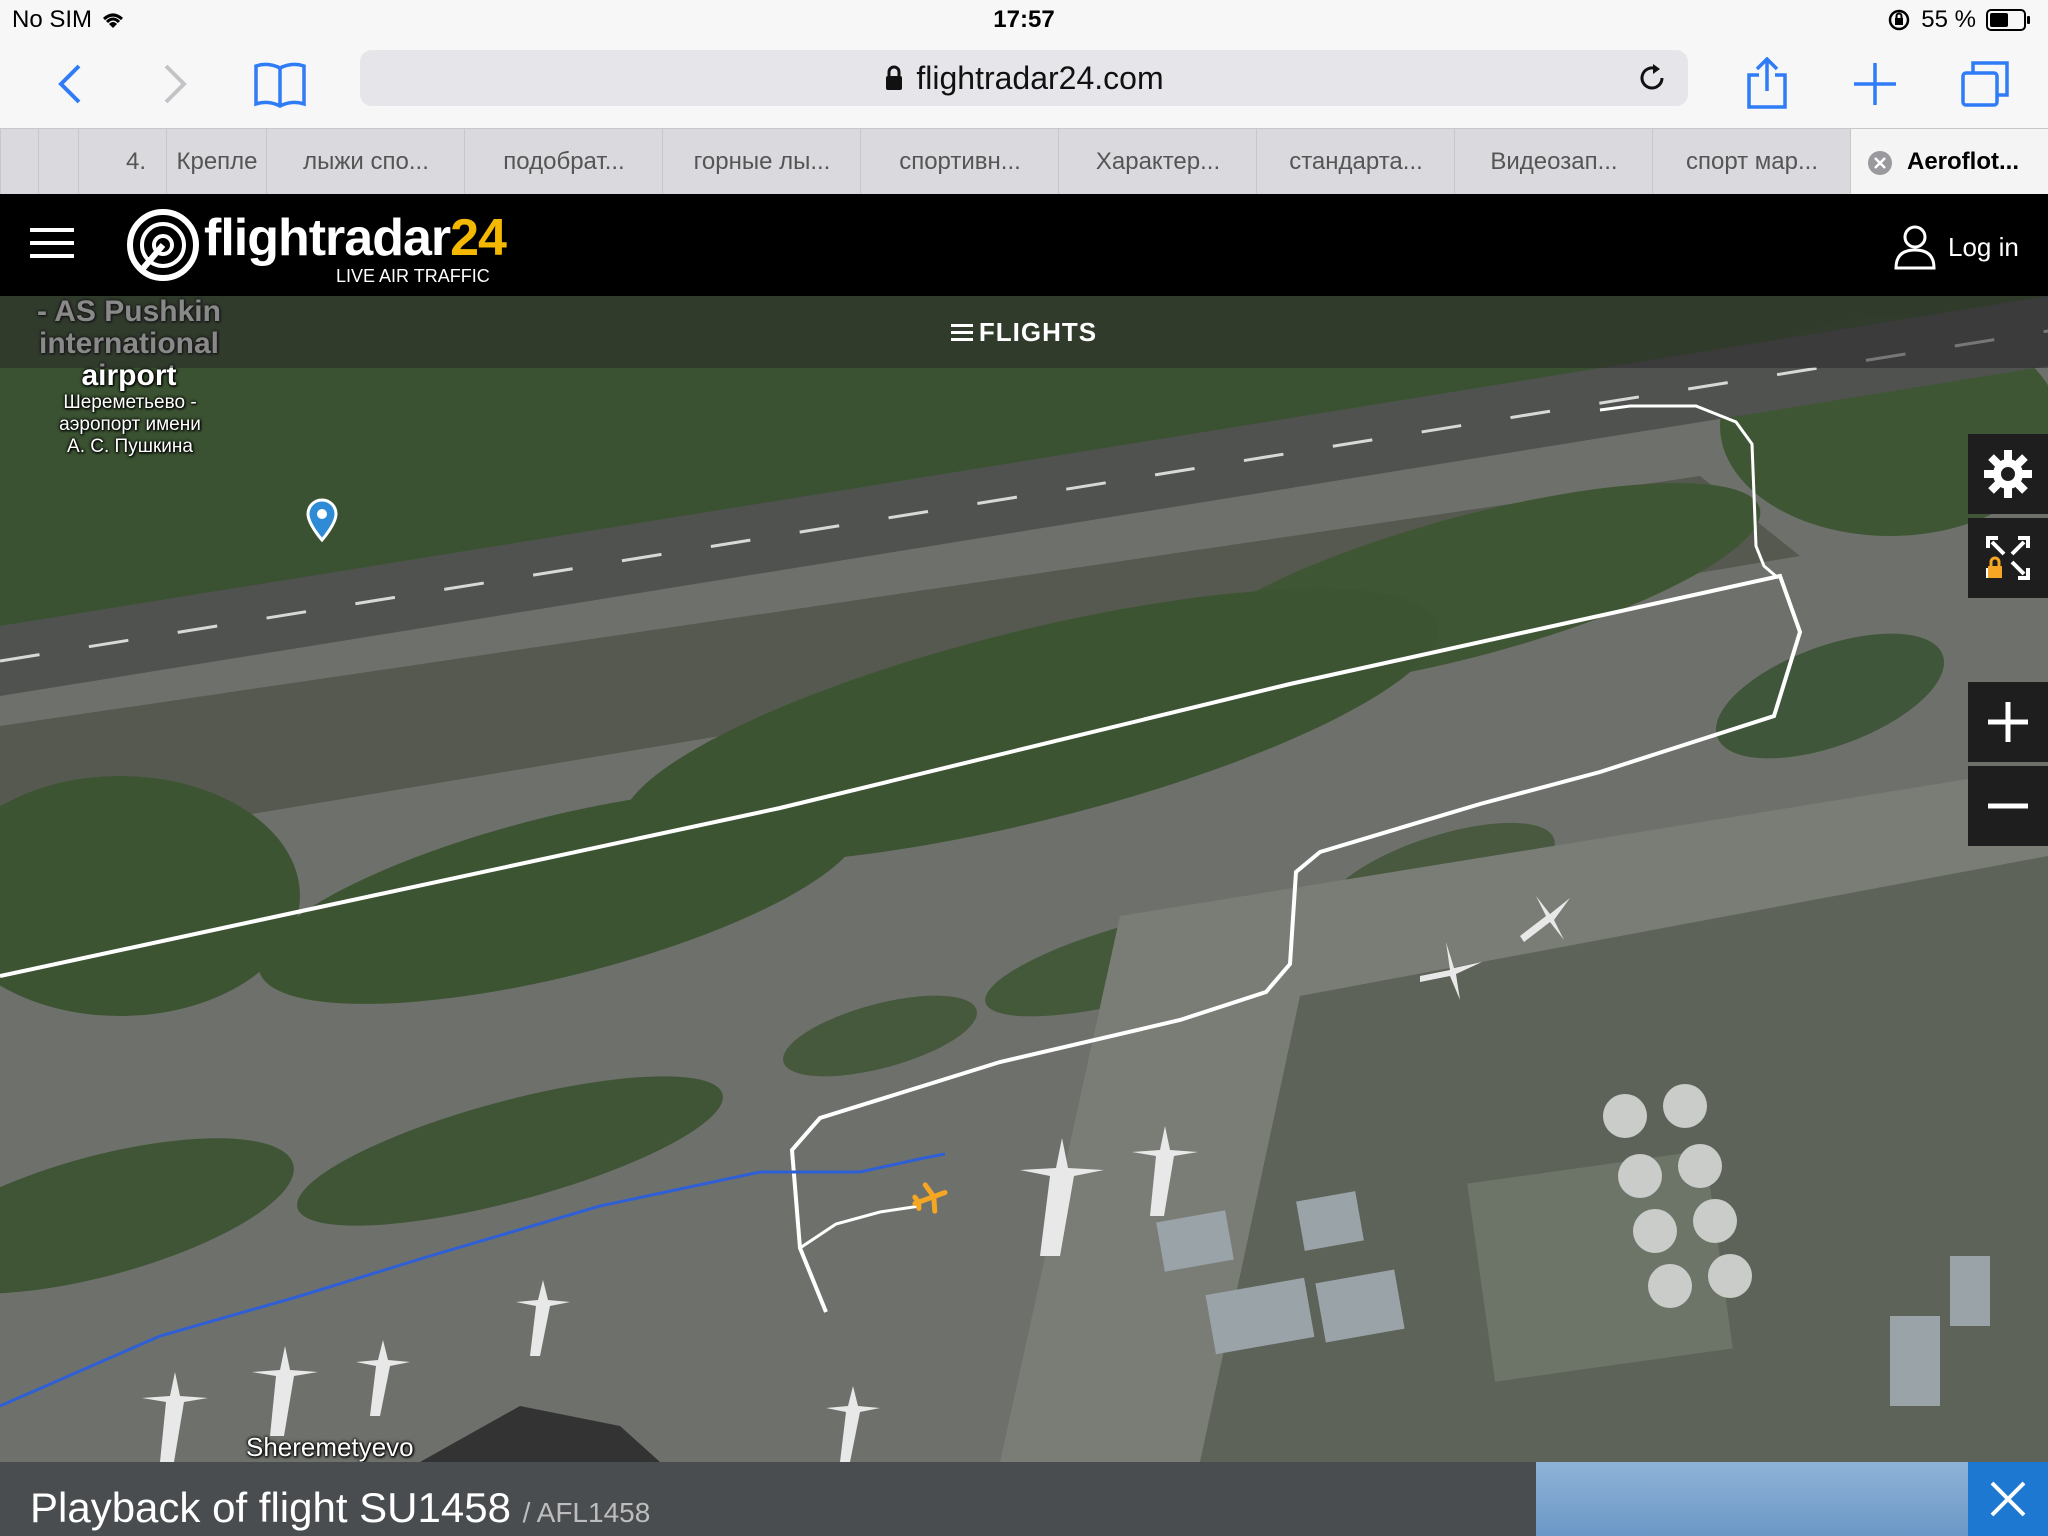 This screenshot has height=1536, width=2048. I want to click on fullscreen-icon, so click(2008, 558).